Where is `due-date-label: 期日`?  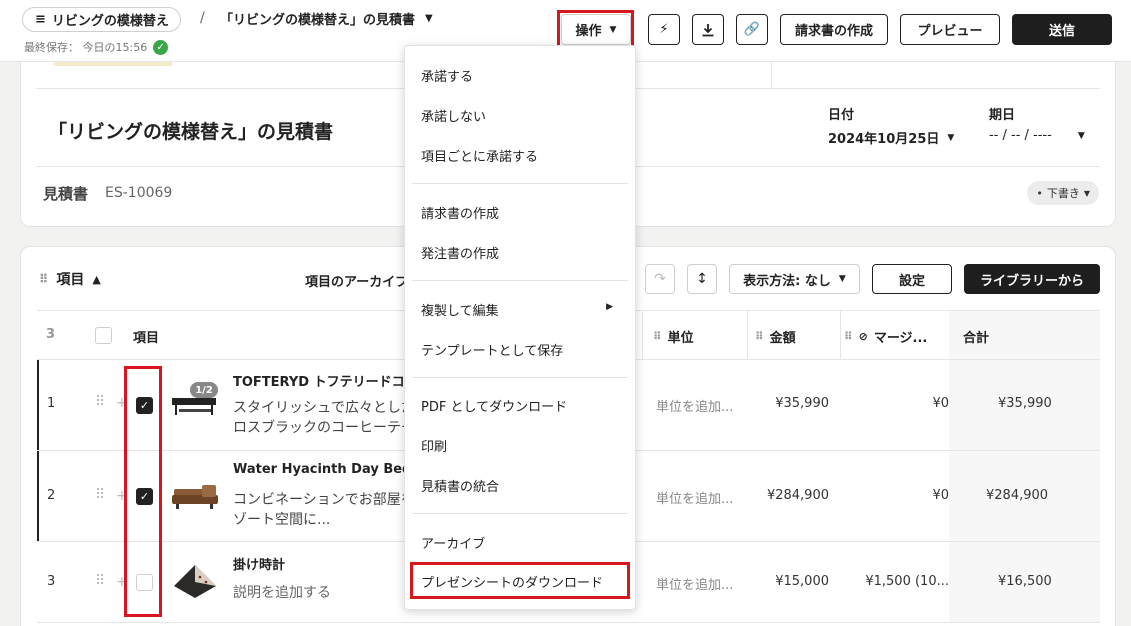
due-date-label: 期日 is located at coordinates (1002, 115).